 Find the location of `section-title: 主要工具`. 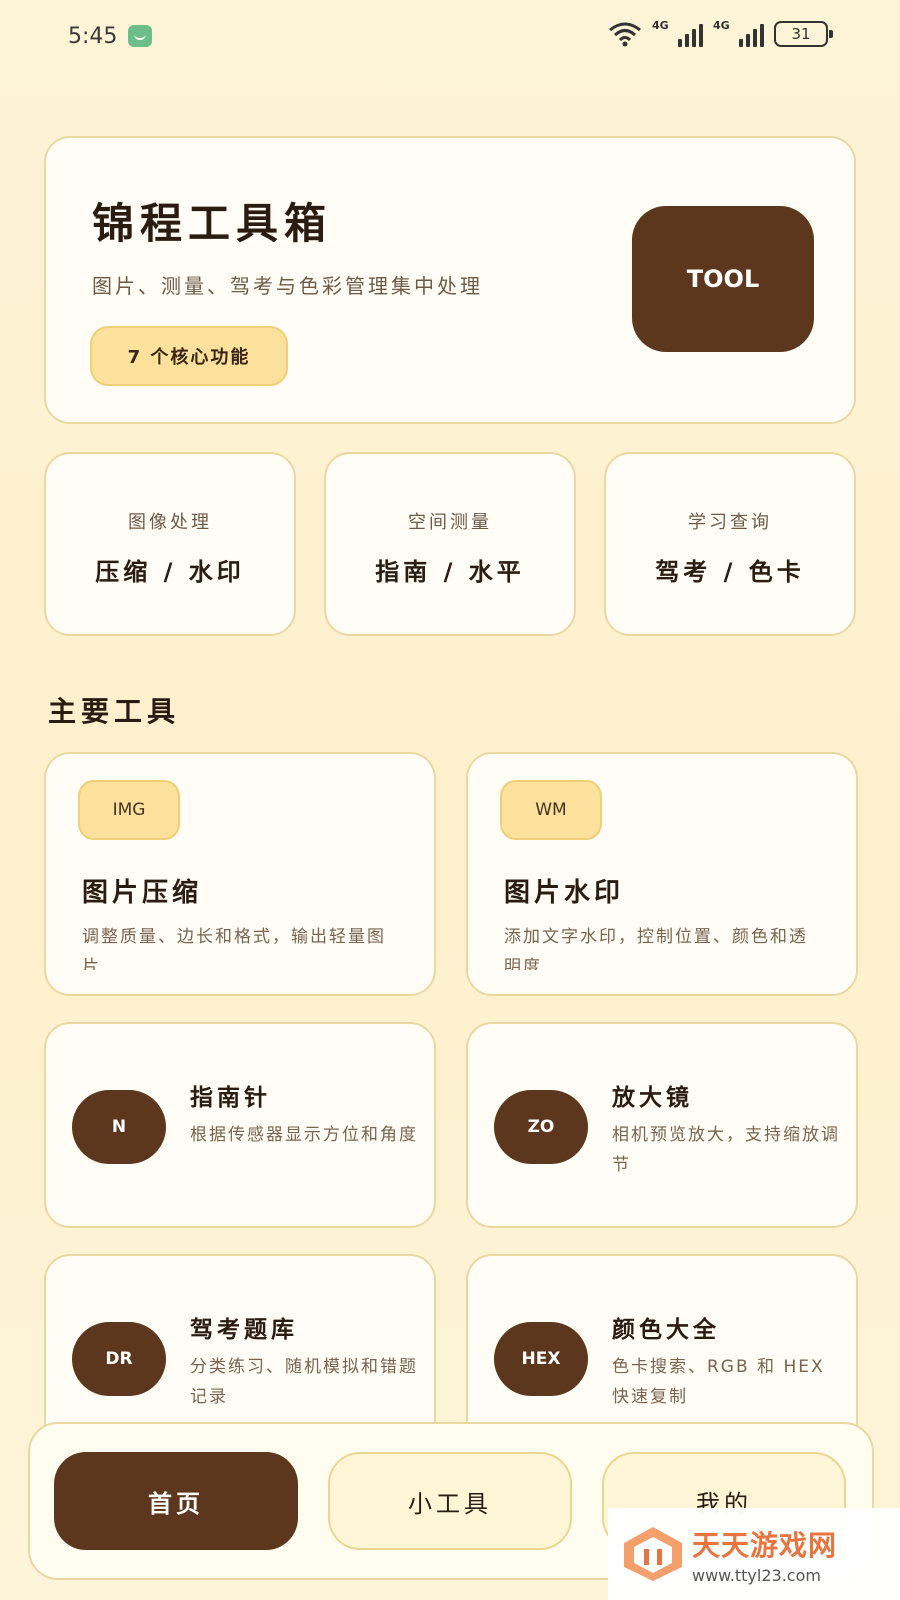

section-title: 主要工具 is located at coordinates (114, 711).